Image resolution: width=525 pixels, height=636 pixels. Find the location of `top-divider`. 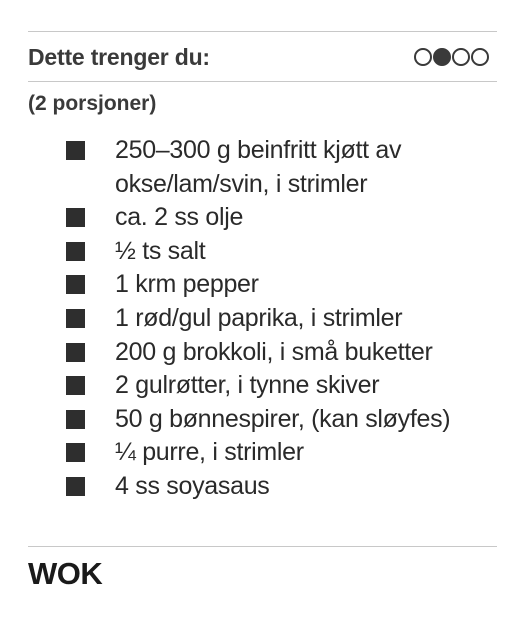

top-divider is located at coordinates (262, 31).